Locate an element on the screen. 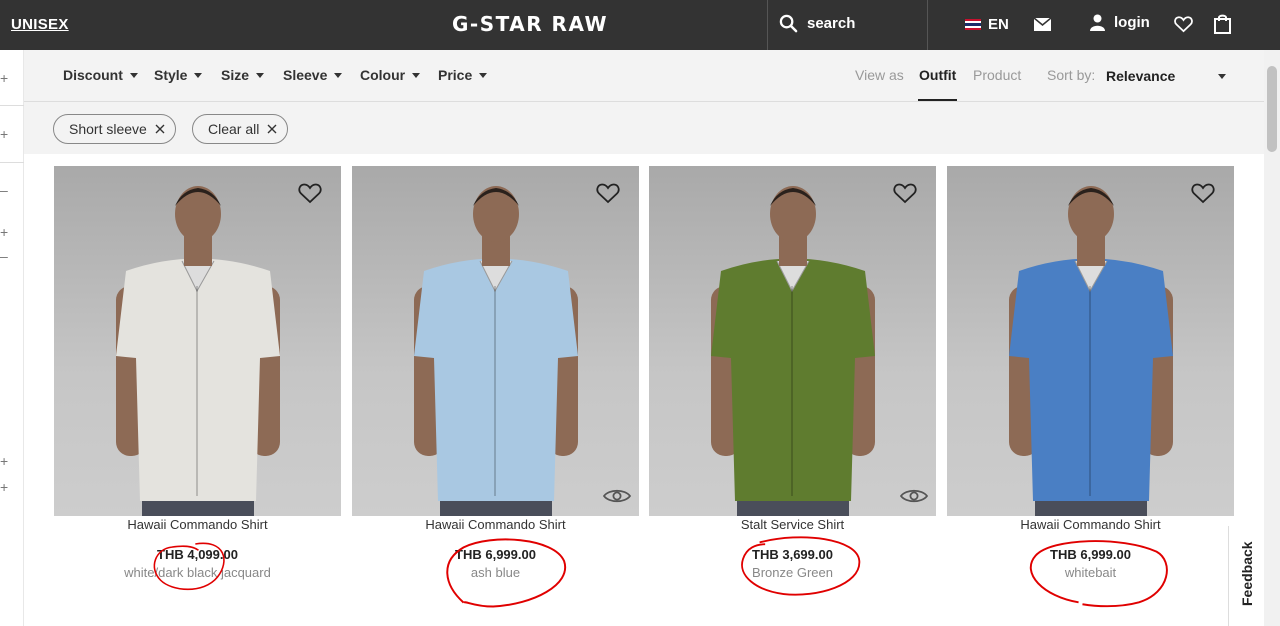 This screenshot has width=1280, height=626. chip-short-sleeve: Short sleeve is located at coordinates (114, 129).